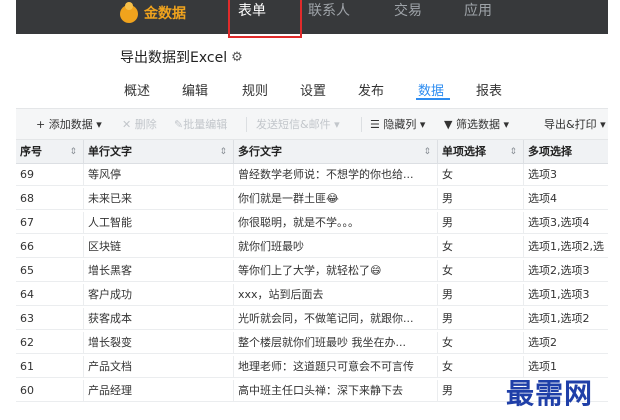 This screenshot has height=420, width=620. Describe the element at coordinates (448, 124) in the screenshot. I see `filter-icon: ▼` at that location.